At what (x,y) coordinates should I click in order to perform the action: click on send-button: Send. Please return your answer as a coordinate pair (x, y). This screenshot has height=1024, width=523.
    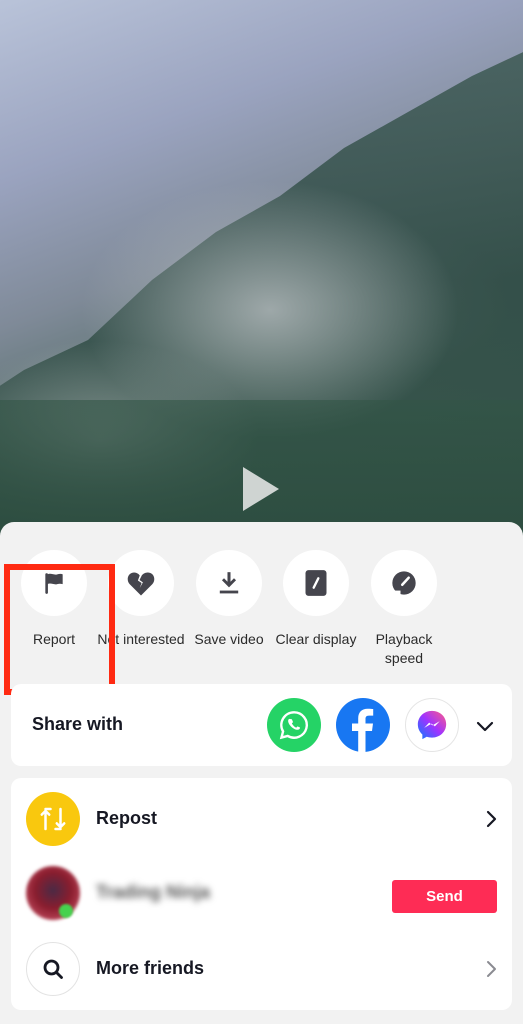
    Looking at the image, I should click on (444, 896).